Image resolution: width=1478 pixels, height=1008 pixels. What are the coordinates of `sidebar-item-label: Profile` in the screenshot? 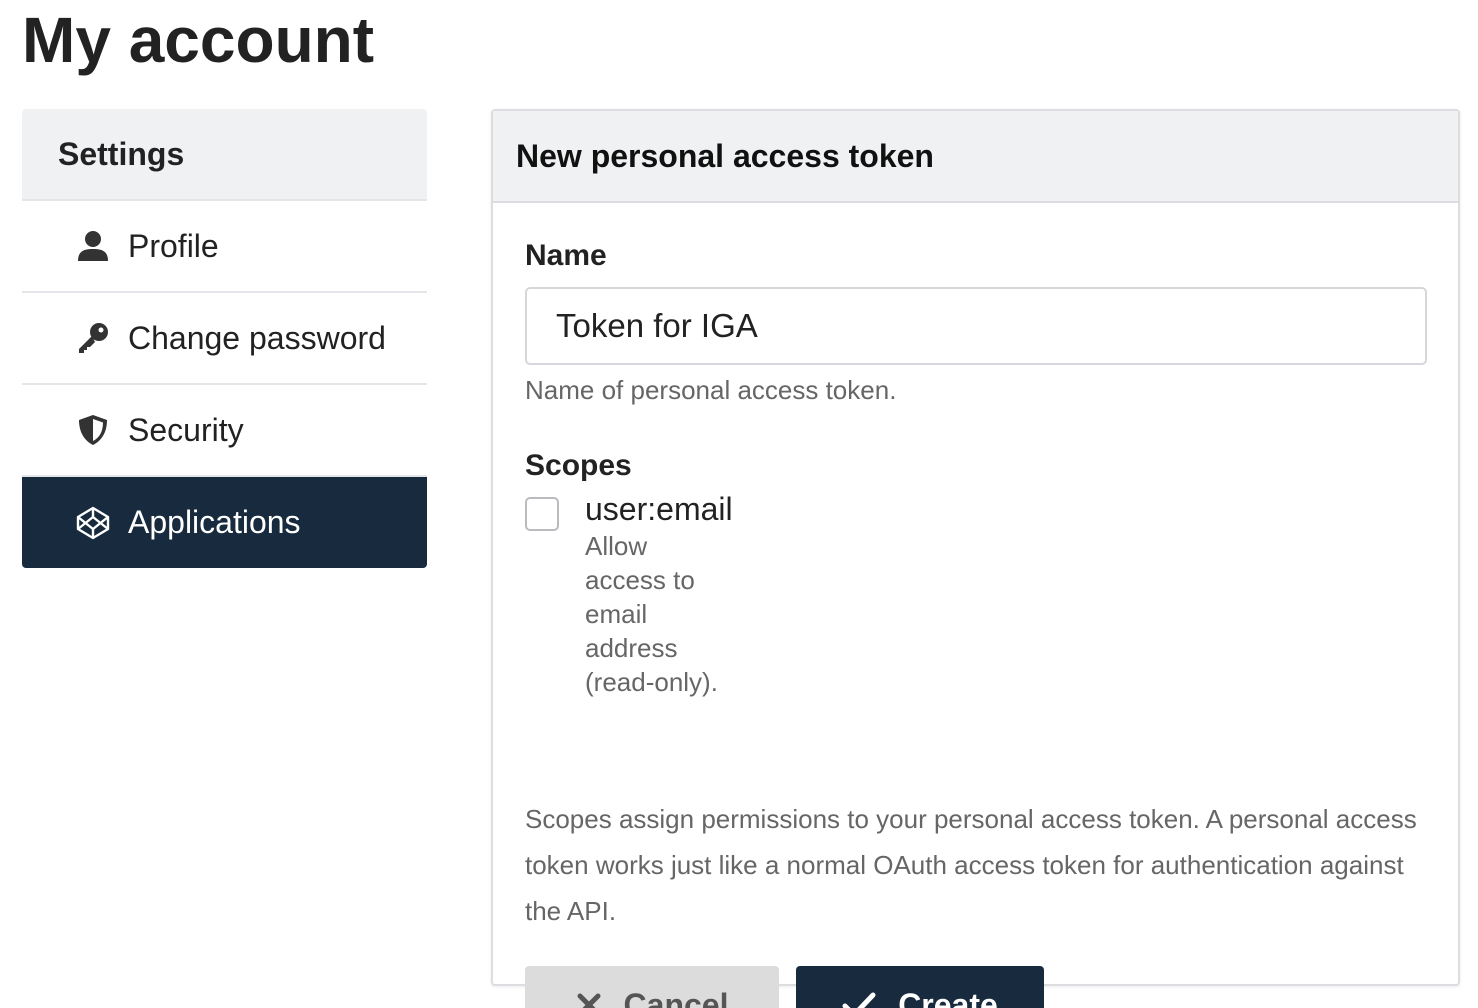 It's located at (173, 245).